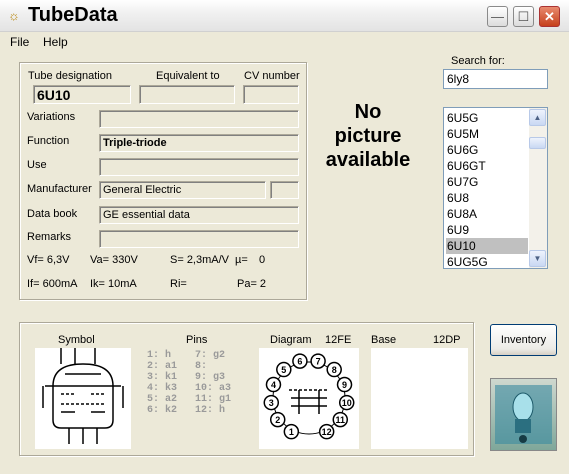 The image size is (569, 474). What do you see at coordinates (523, 16) in the screenshot?
I see `maximize-icon: ☐` at bounding box center [523, 16].